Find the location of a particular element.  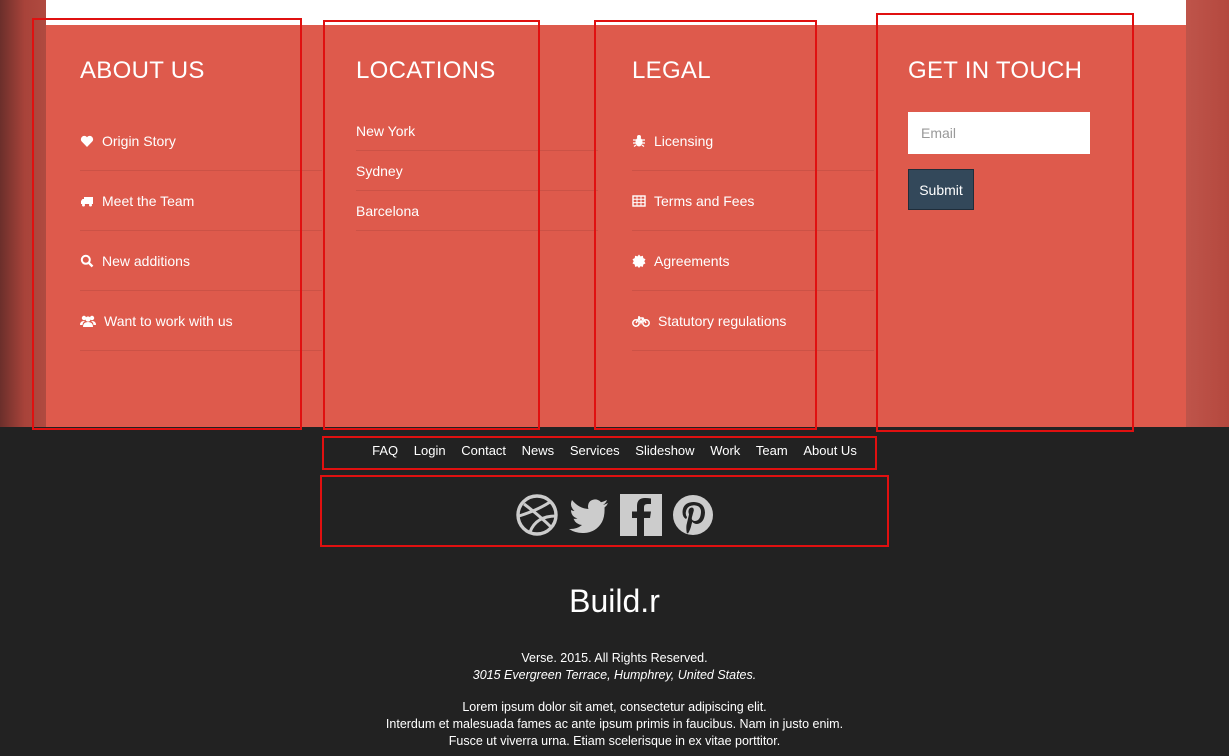

heart-icon is located at coordinates (87, 141).